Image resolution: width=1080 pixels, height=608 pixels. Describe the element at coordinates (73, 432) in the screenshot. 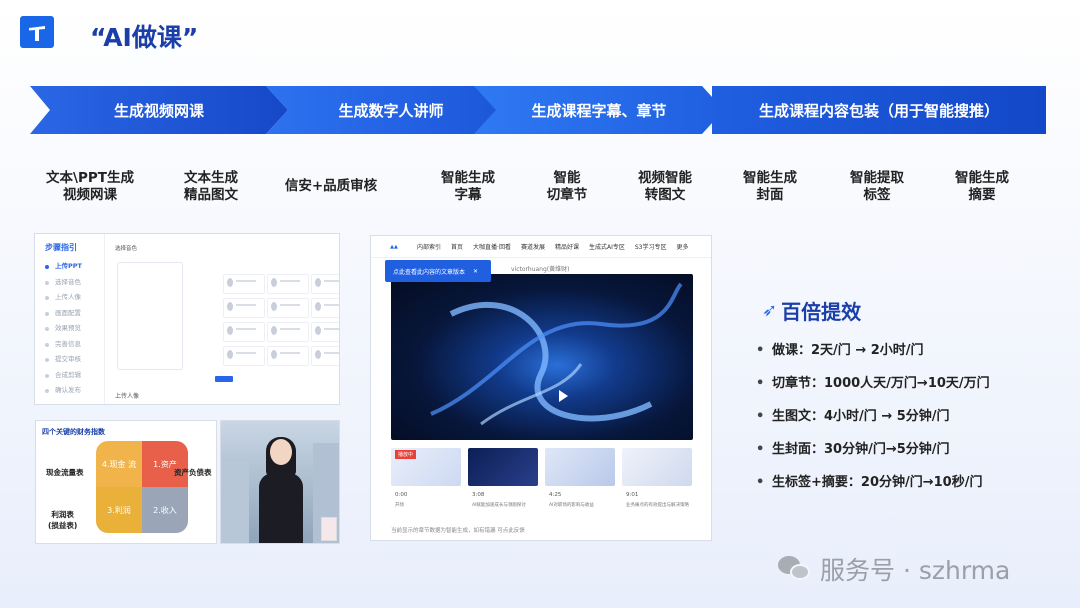

I see `finance-title: 四个关键的财务指数` at that location.